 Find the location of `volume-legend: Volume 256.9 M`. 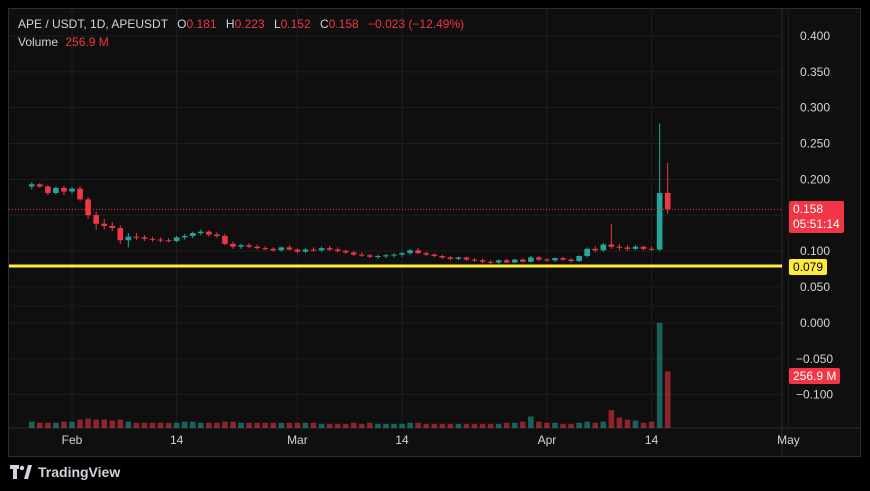

volume-legend: Volume 256.9 M is located at coordinates (63, 42).